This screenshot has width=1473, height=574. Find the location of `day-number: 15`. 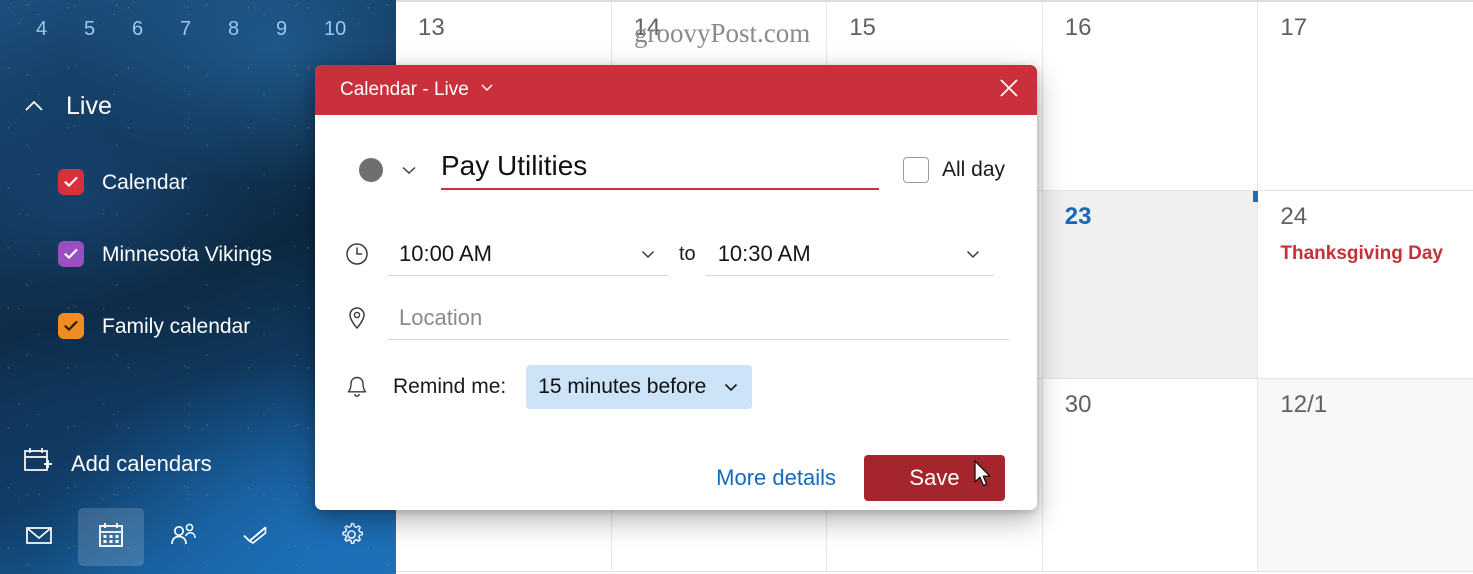

day-number: 15 is located at coordinates (862, 27).